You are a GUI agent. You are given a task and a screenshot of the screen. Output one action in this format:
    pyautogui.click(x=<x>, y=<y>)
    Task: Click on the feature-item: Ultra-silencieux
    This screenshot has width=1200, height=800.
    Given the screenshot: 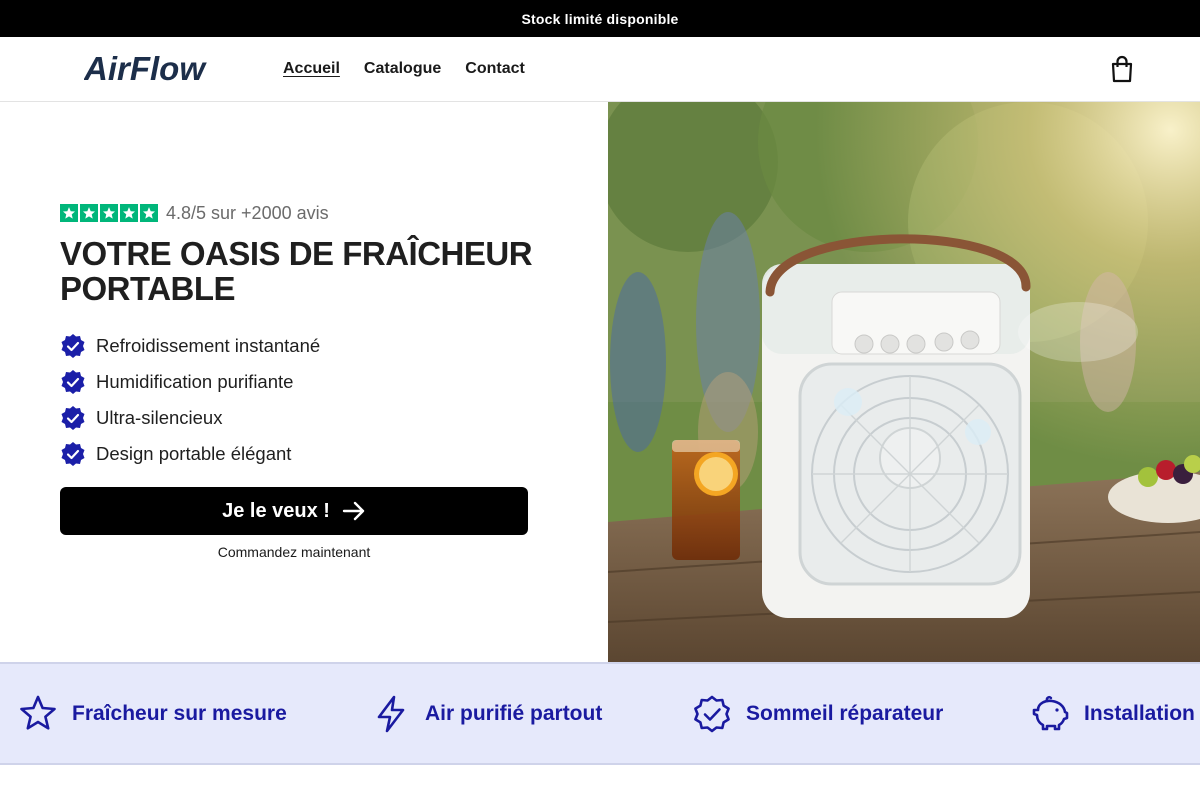 What is the action you would take?
    pyautogui.click(x=190, y=418)
    